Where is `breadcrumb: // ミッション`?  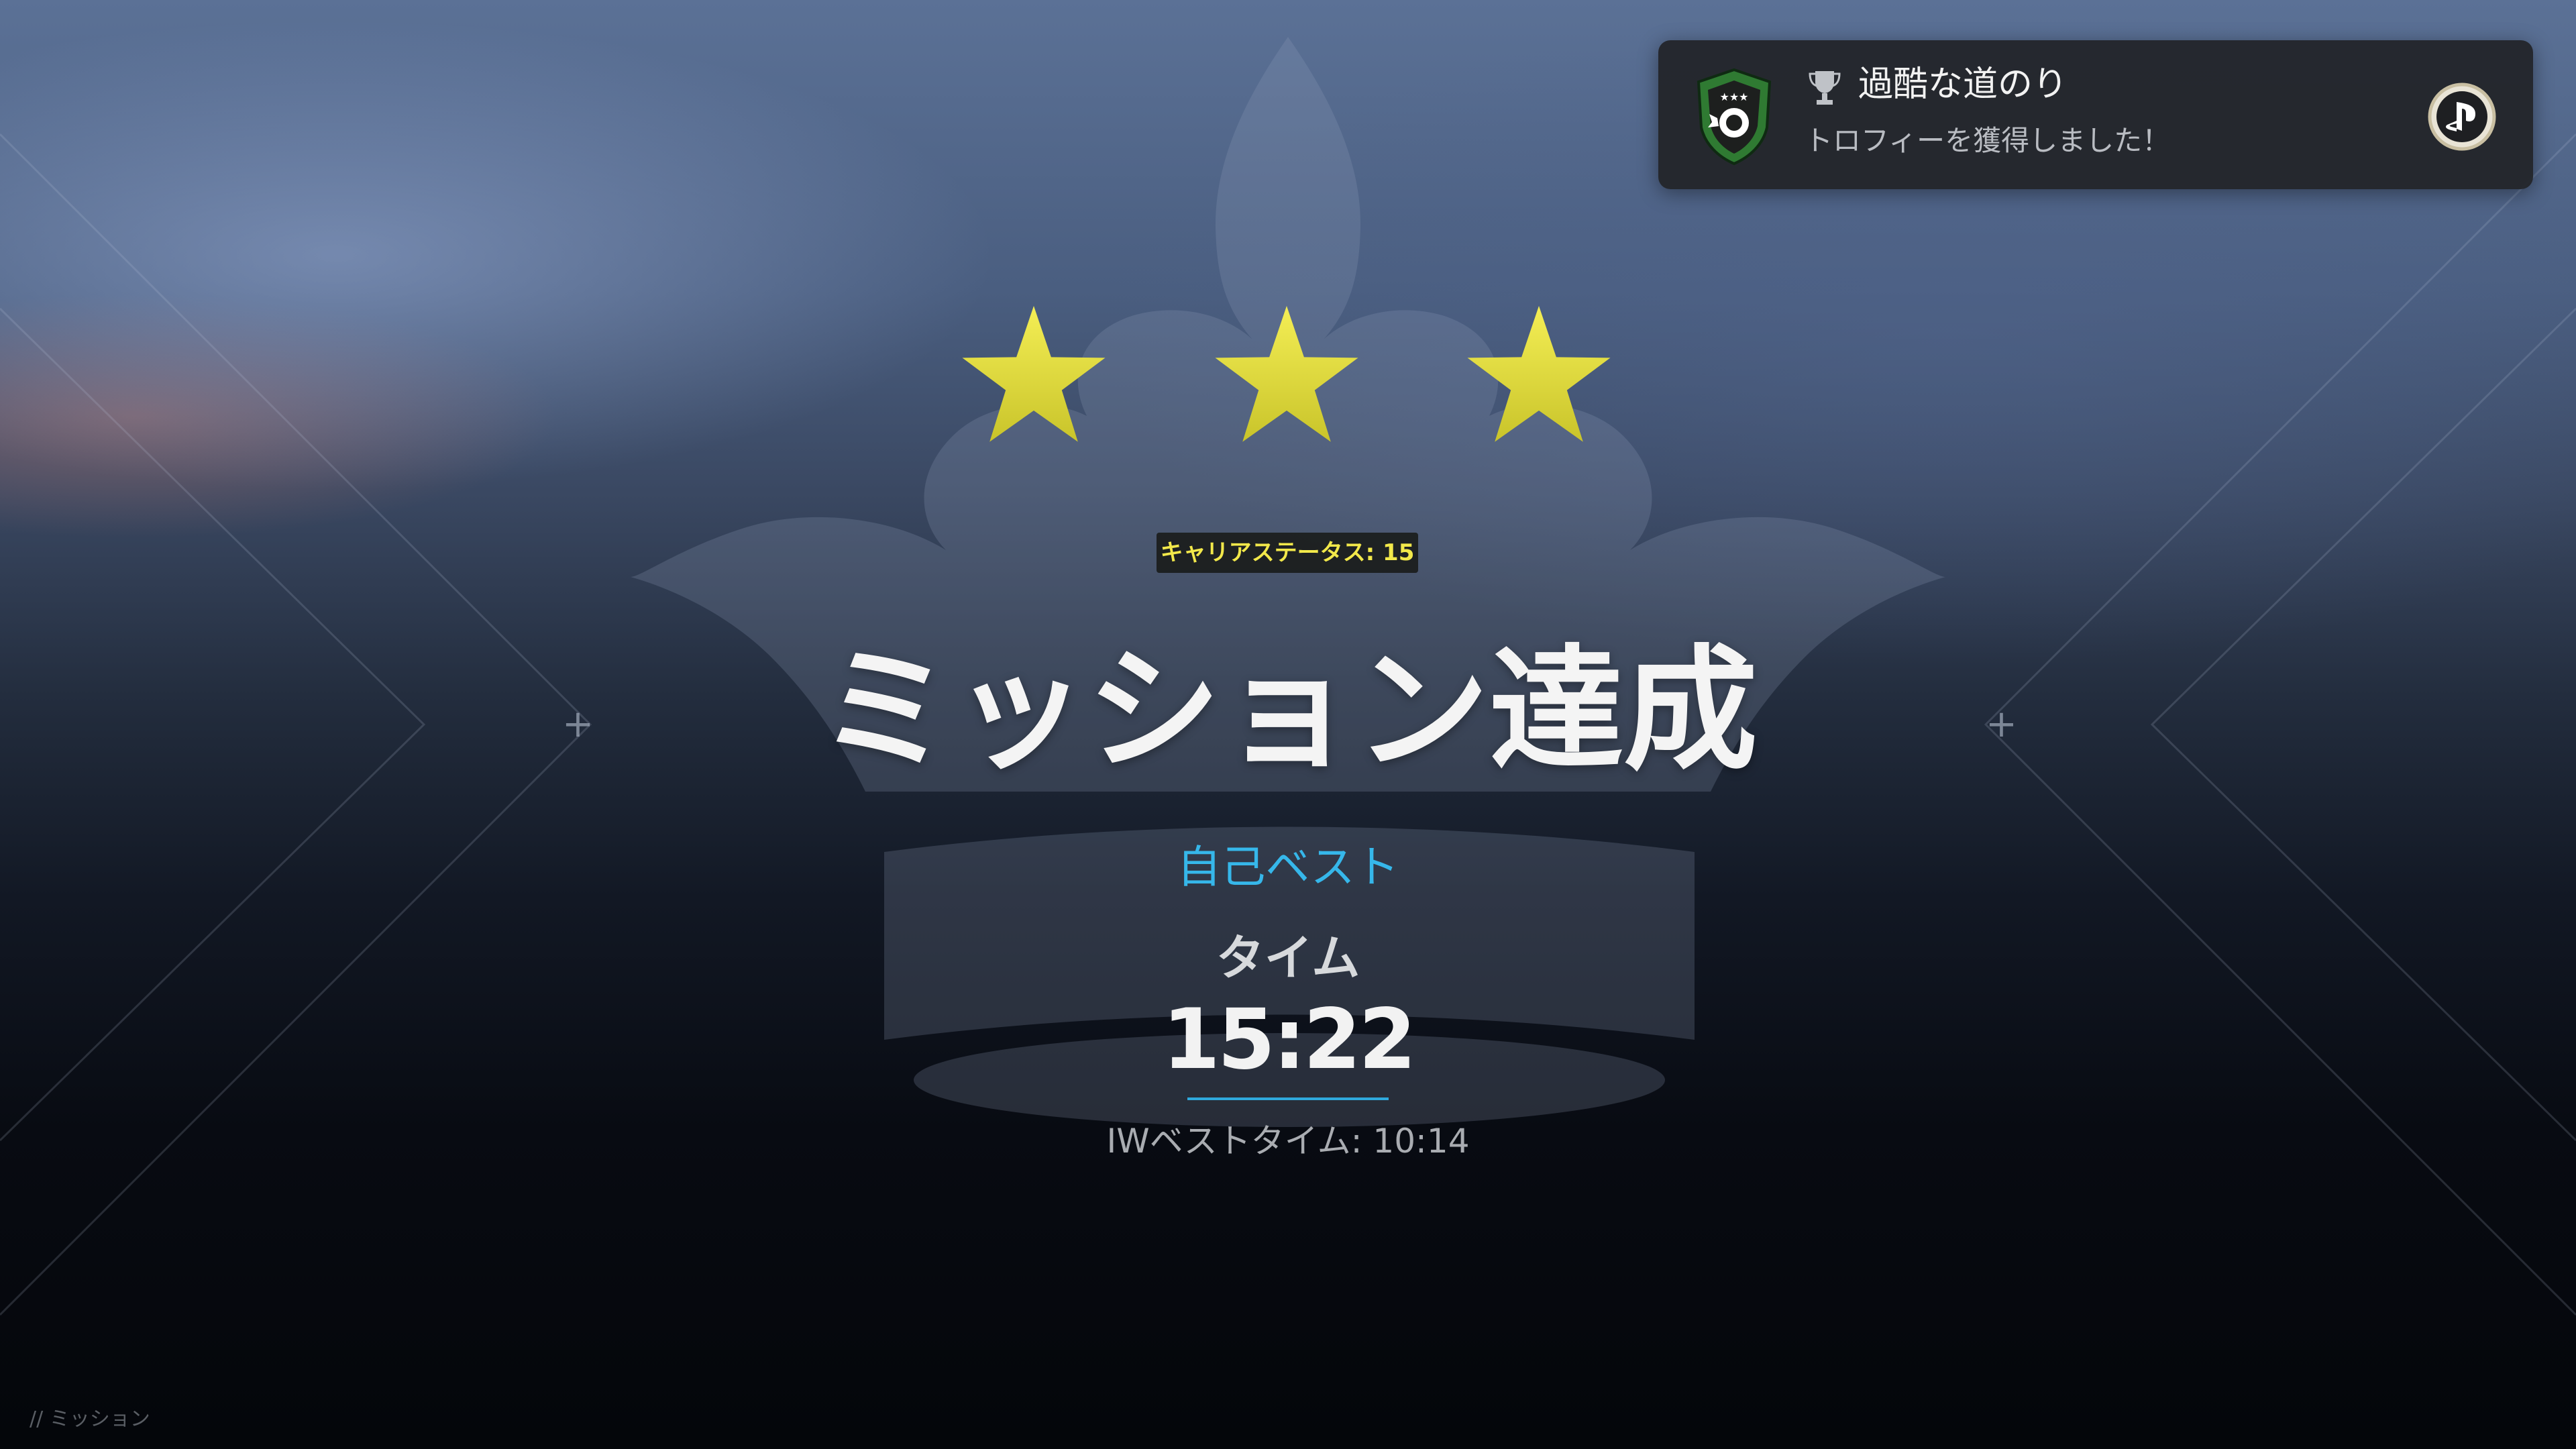 breadcrumb: // ミッション is located at coordinates (90, 1419).